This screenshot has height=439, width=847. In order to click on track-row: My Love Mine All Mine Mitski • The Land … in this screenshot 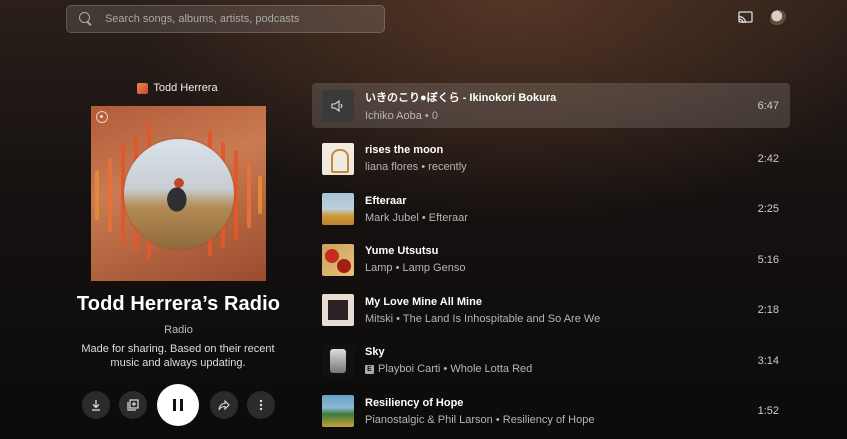, I will do `click(551, 310)`.